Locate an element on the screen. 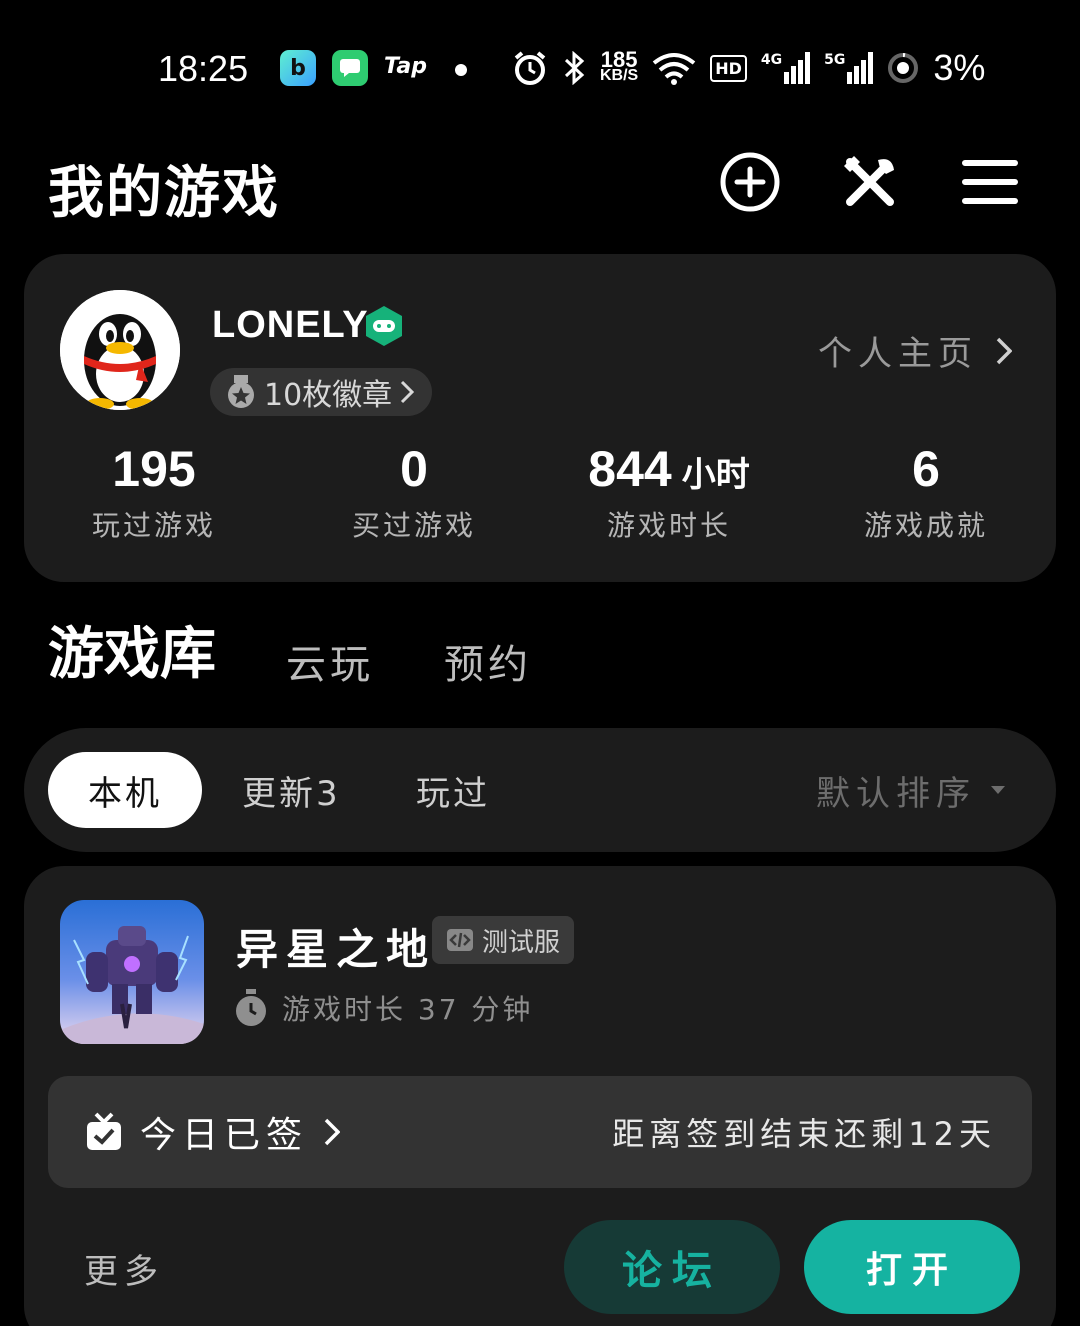  stat-value: 844 小时 is located at coordinates (669, 469).